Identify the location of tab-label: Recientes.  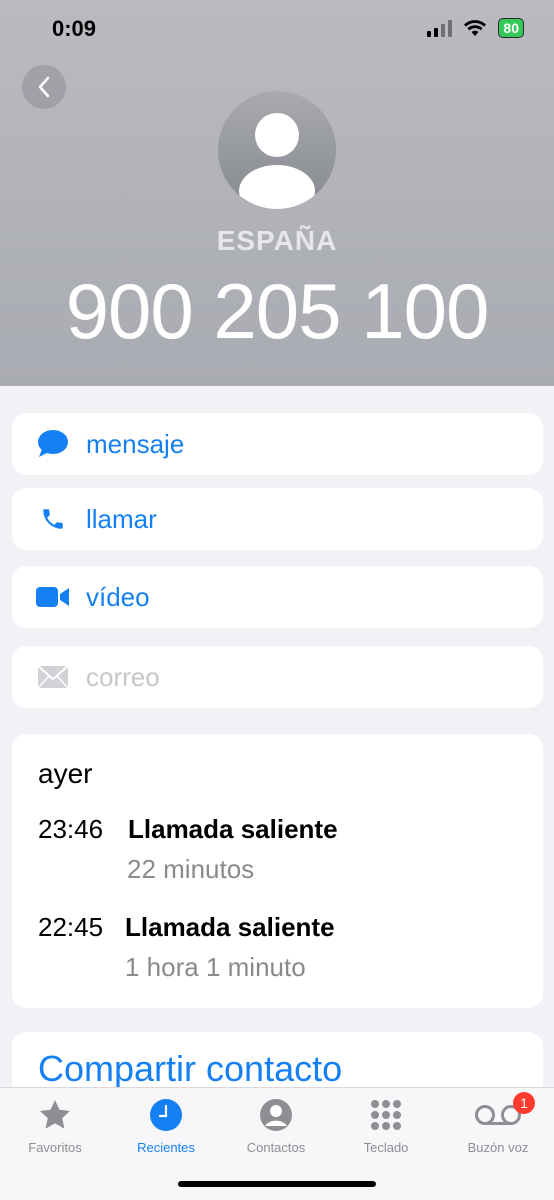
(166, 1147).